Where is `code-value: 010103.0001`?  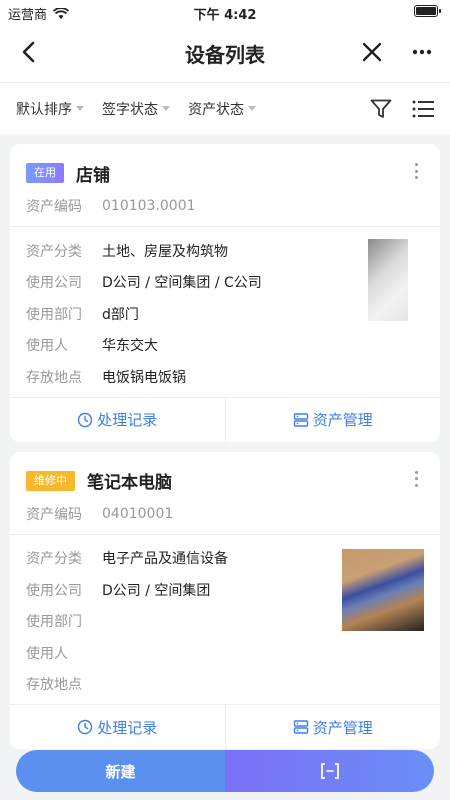 code-value: 010103.0001 is located at coordinates (149, 206).